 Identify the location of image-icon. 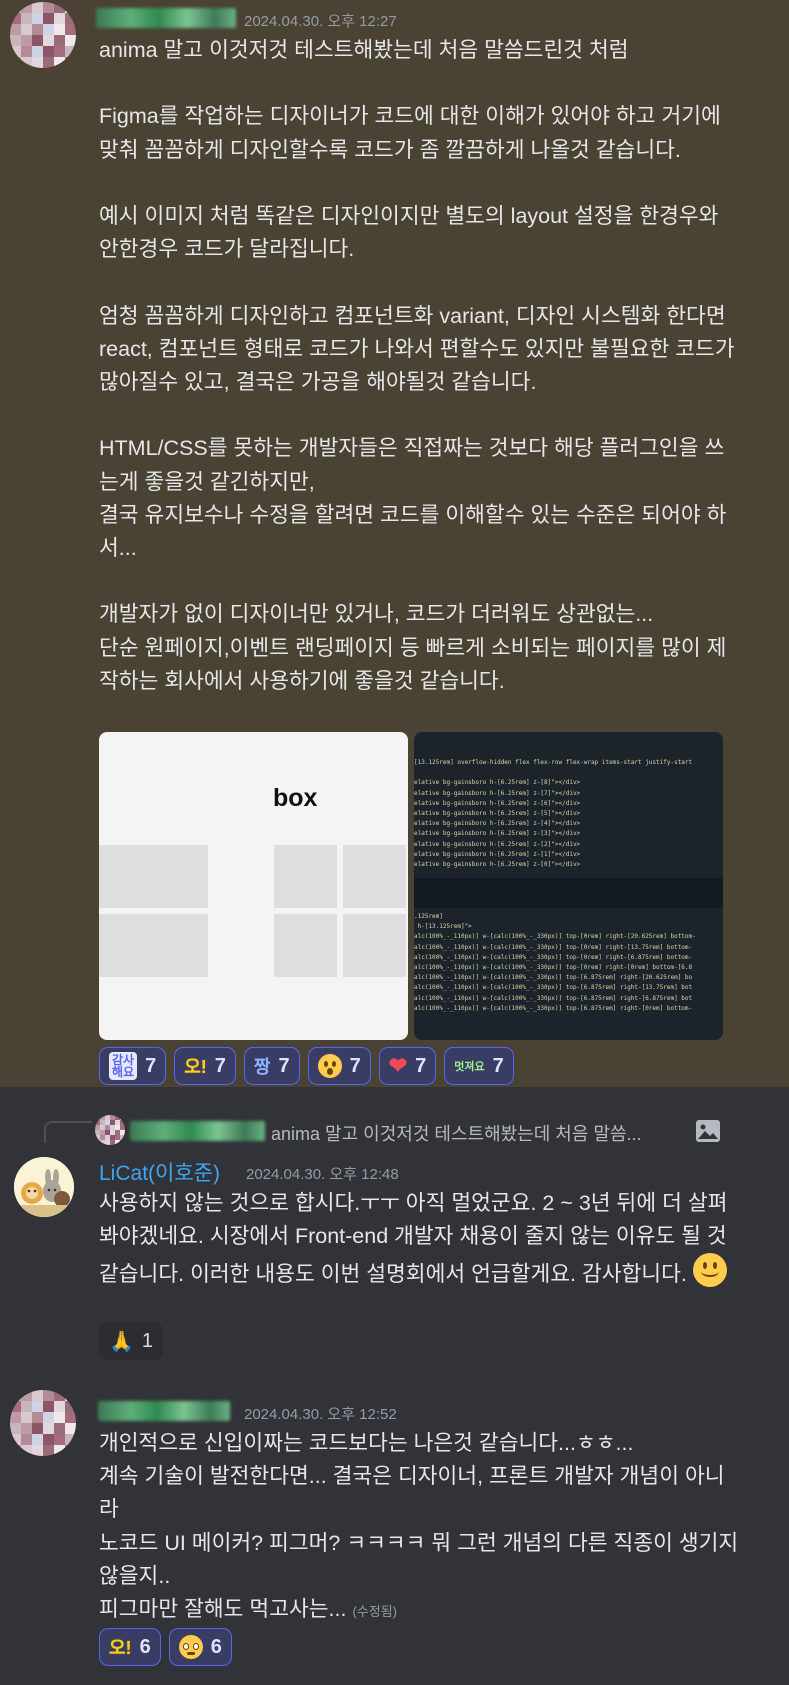
(708, 1131).